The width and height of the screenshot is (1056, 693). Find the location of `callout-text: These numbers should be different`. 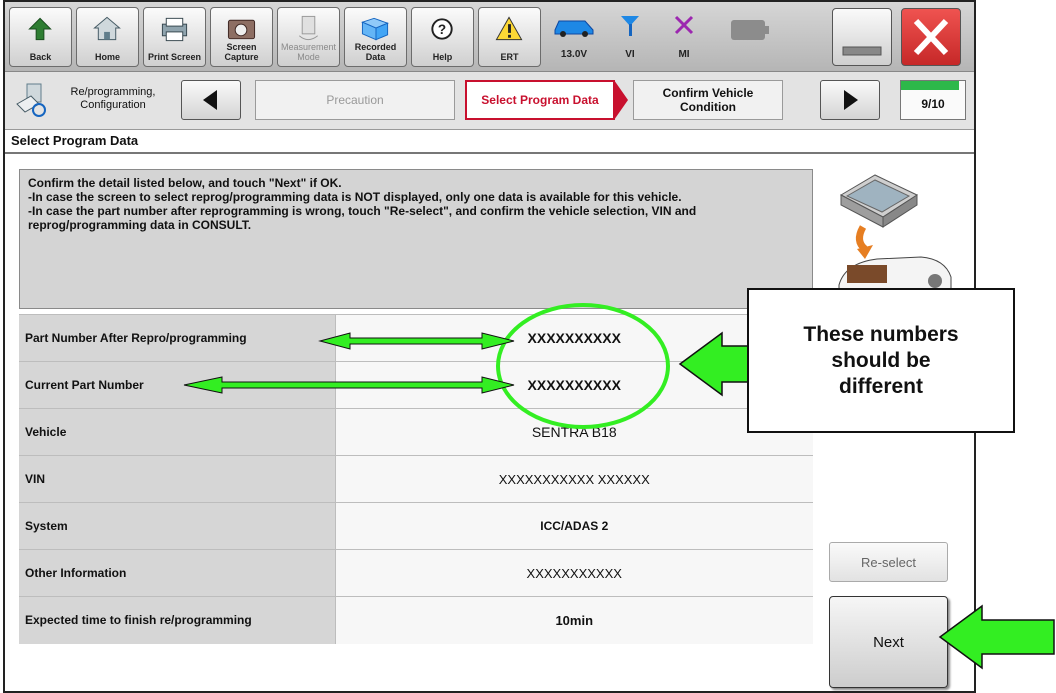

callout-text: These numbers should be different is located at coordinates (881, 360).